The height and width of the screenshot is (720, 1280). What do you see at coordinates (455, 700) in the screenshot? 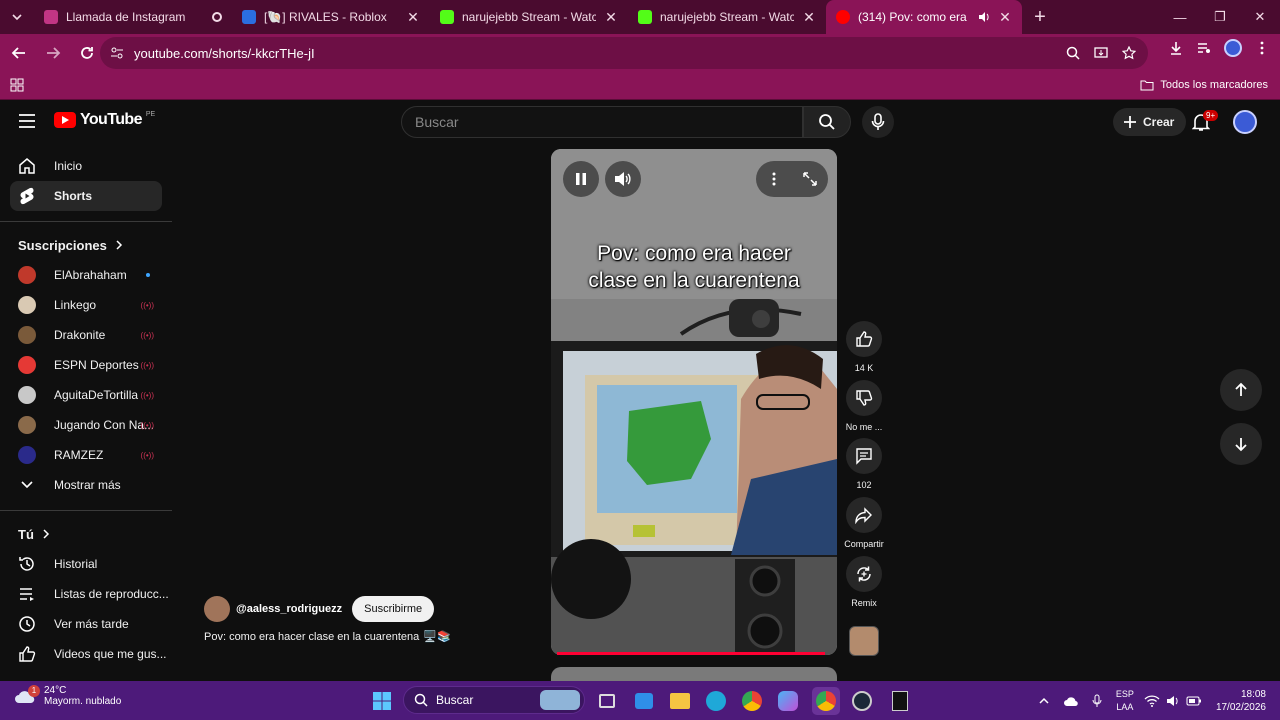
I see `taskbar-search-label: Buscar` at bounding box center [455, 700].